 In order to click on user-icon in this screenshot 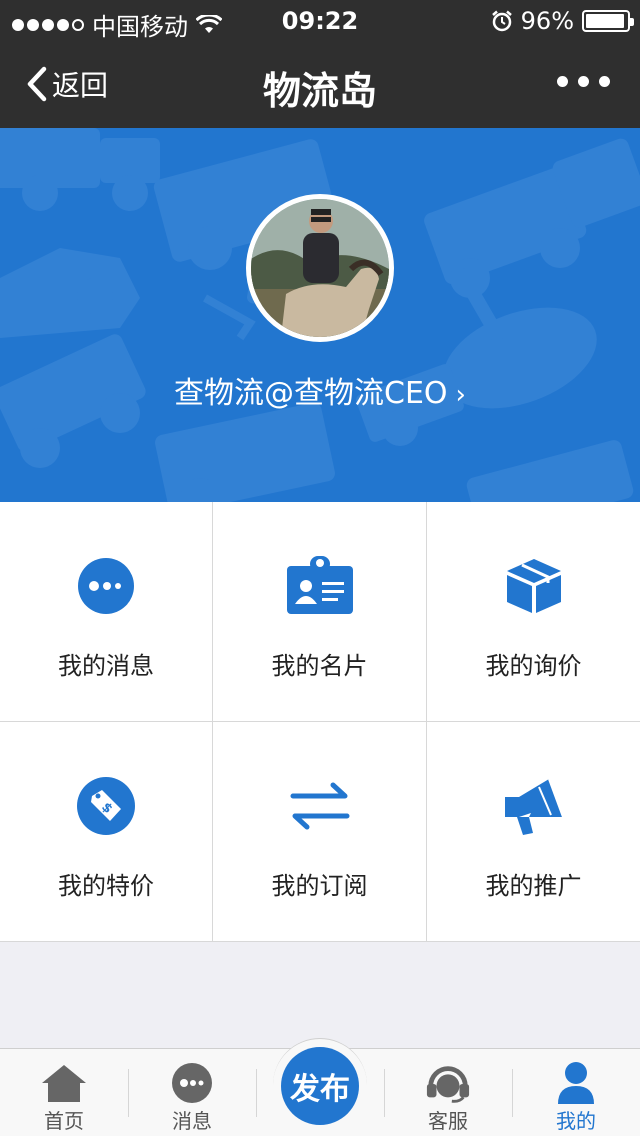, I will do `click(576, 1083)`.